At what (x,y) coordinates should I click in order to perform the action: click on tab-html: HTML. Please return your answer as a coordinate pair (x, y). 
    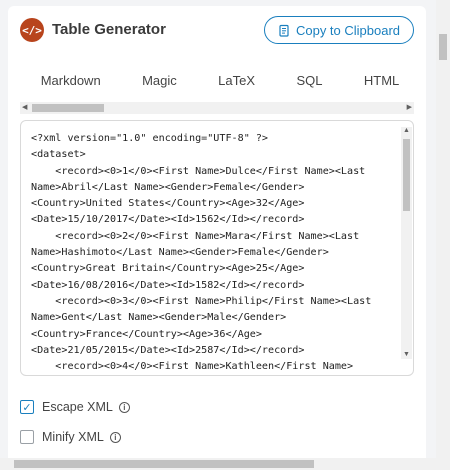
    Looking at the image, I should click on (381, 80).